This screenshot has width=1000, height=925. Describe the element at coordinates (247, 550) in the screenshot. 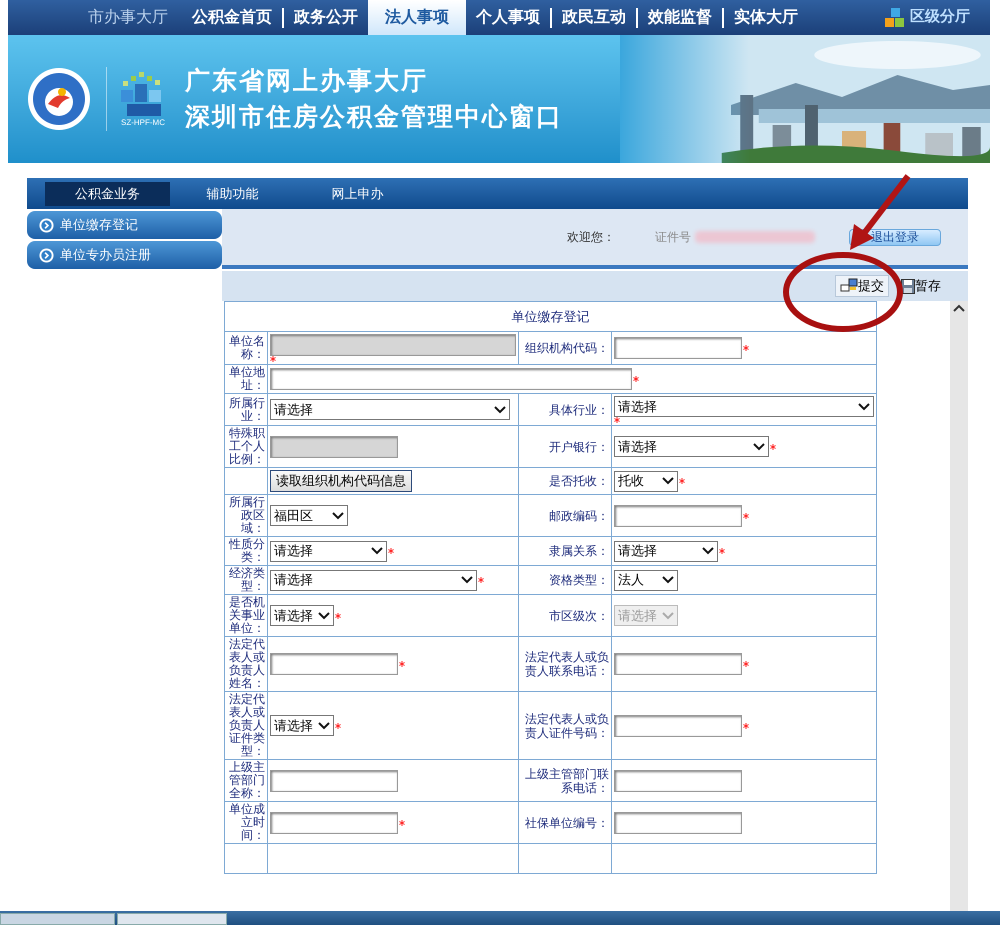

I see `field-label: 性质分类：` at that location.